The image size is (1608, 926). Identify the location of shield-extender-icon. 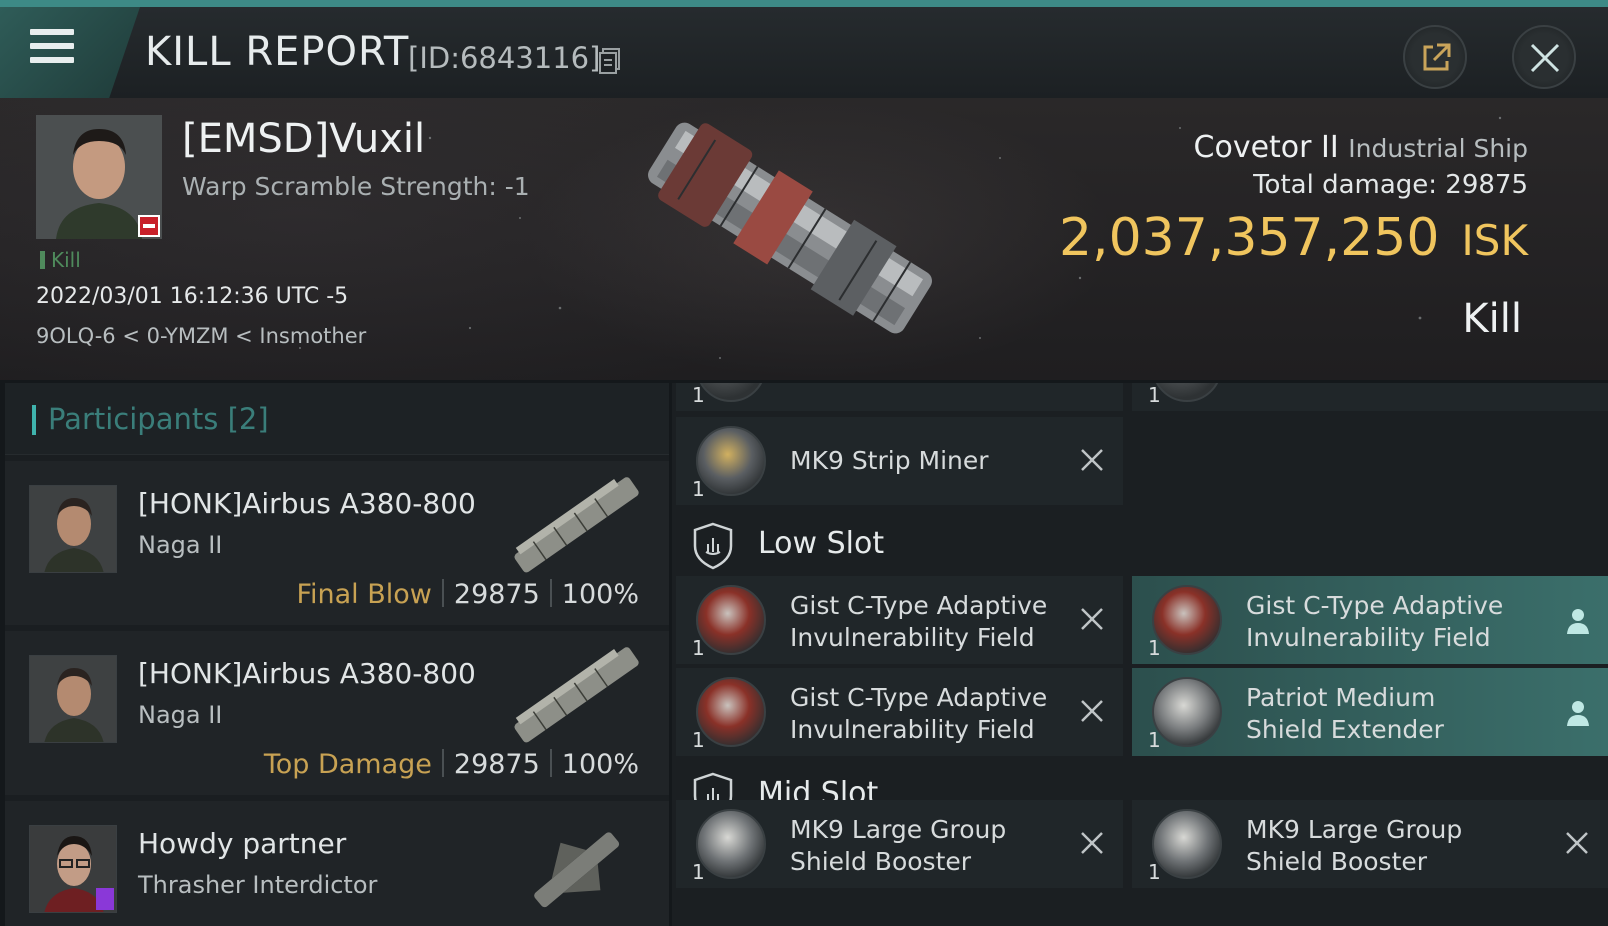
(1187, 712).